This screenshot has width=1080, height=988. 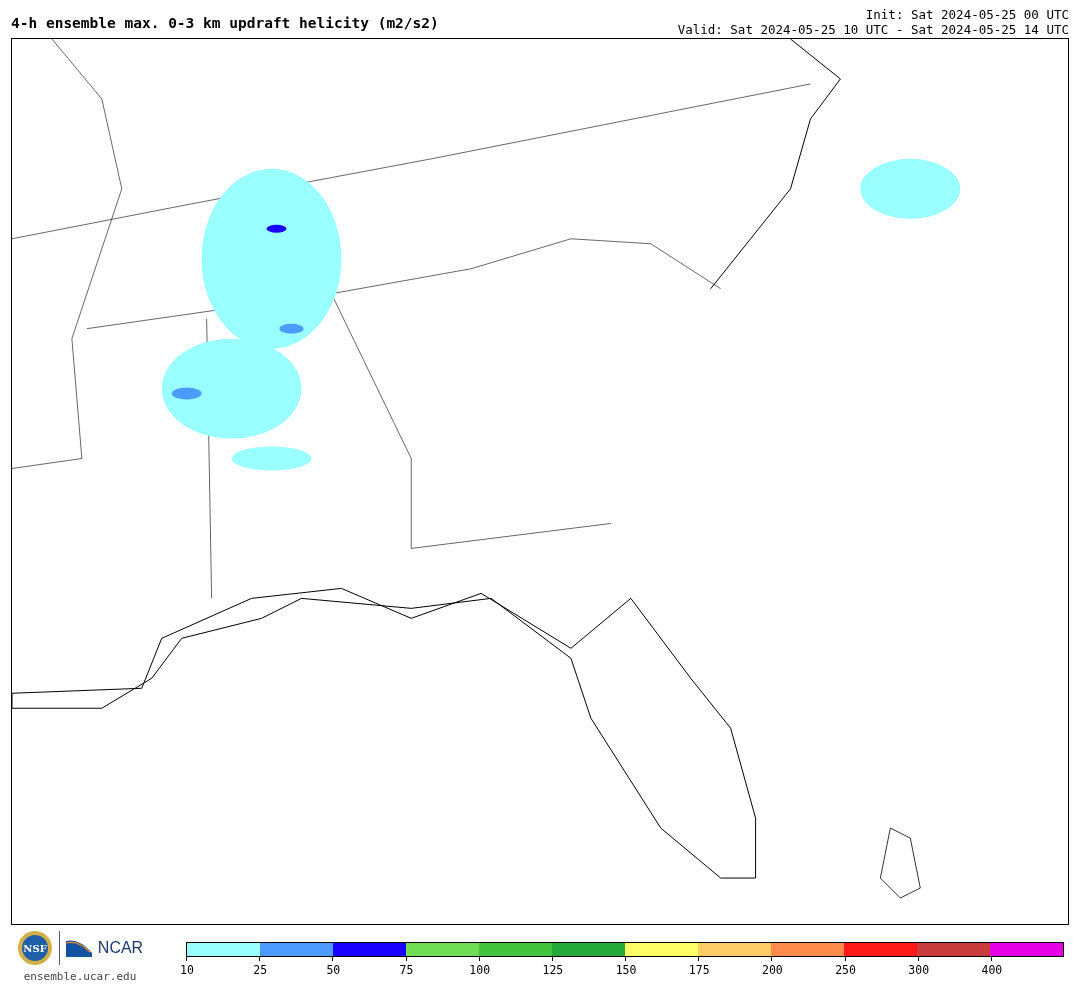 I want to click on chart-title: 4-h ensemble max. 0-3 km updraft helicity (m2/s2), so click(x=225, y=22).